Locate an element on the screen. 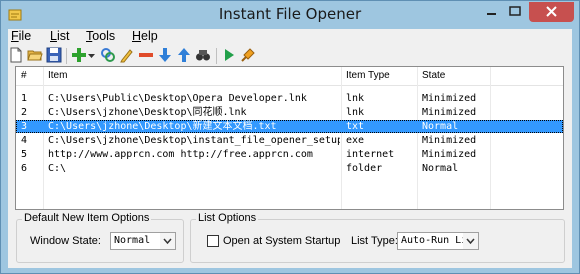 The image size is (580, 274). menu-list: List is located at coordinates (59, 36).